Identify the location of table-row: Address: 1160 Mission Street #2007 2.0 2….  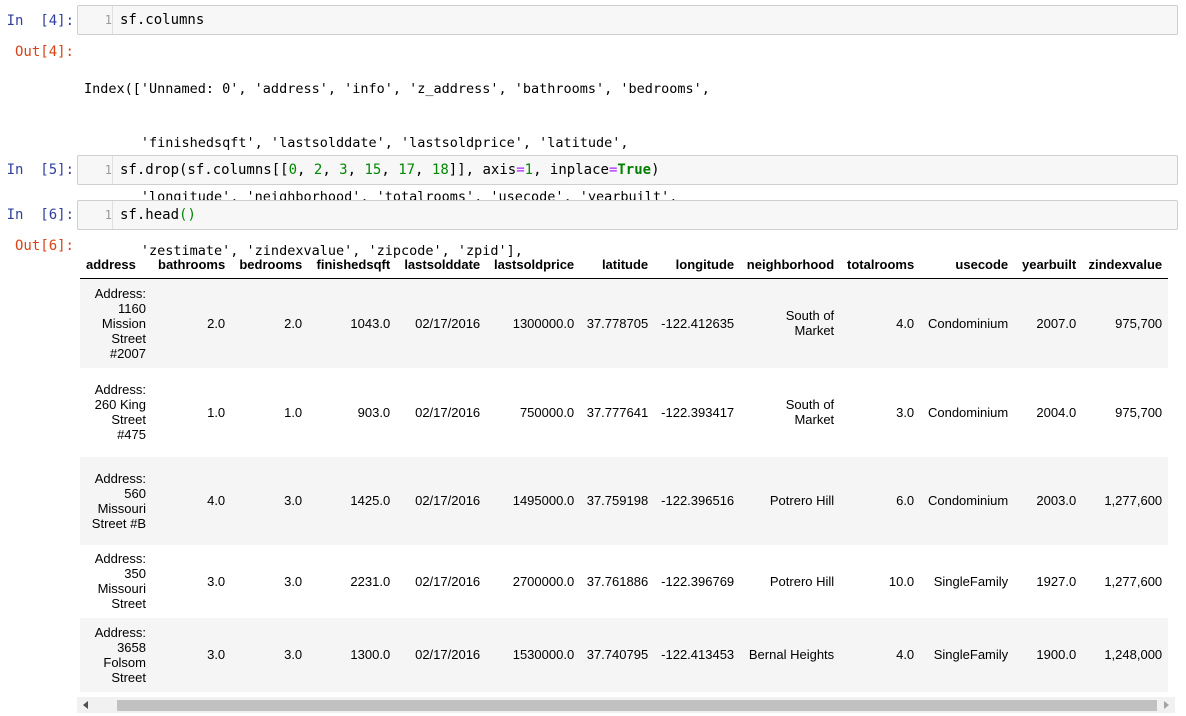
(624, 323).